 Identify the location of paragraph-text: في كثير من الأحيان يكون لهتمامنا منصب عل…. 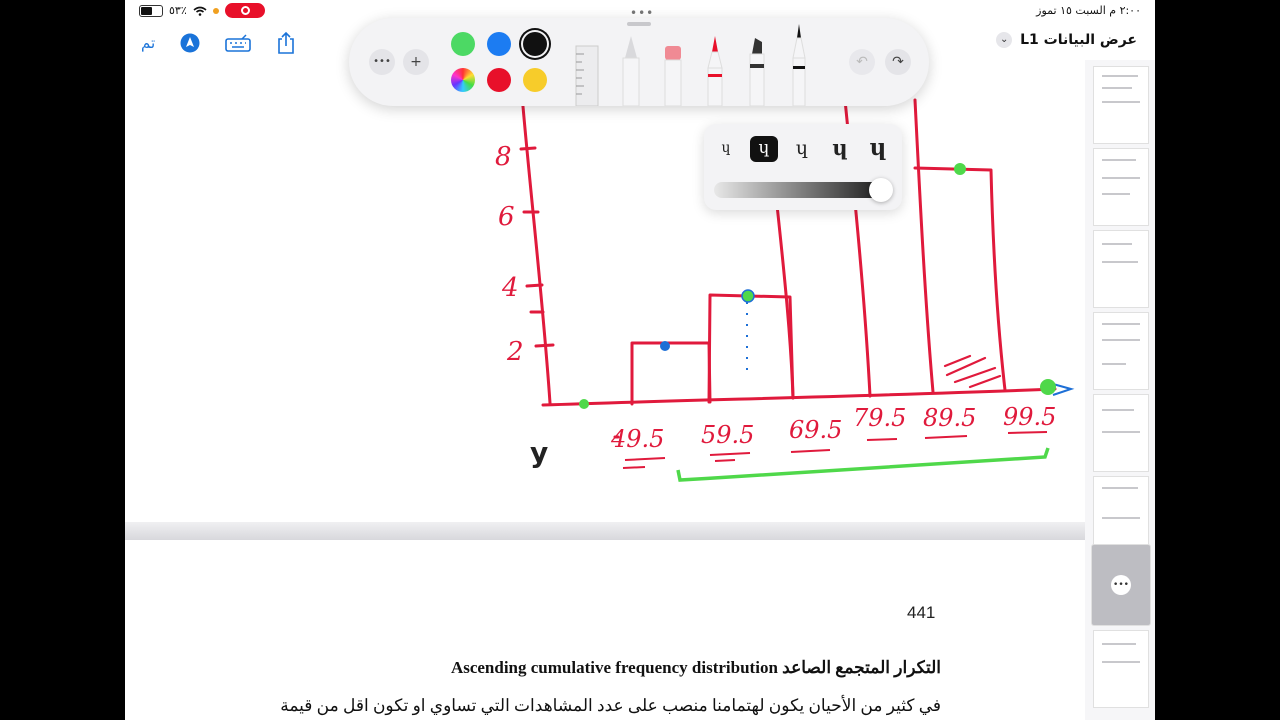
(610, 705).